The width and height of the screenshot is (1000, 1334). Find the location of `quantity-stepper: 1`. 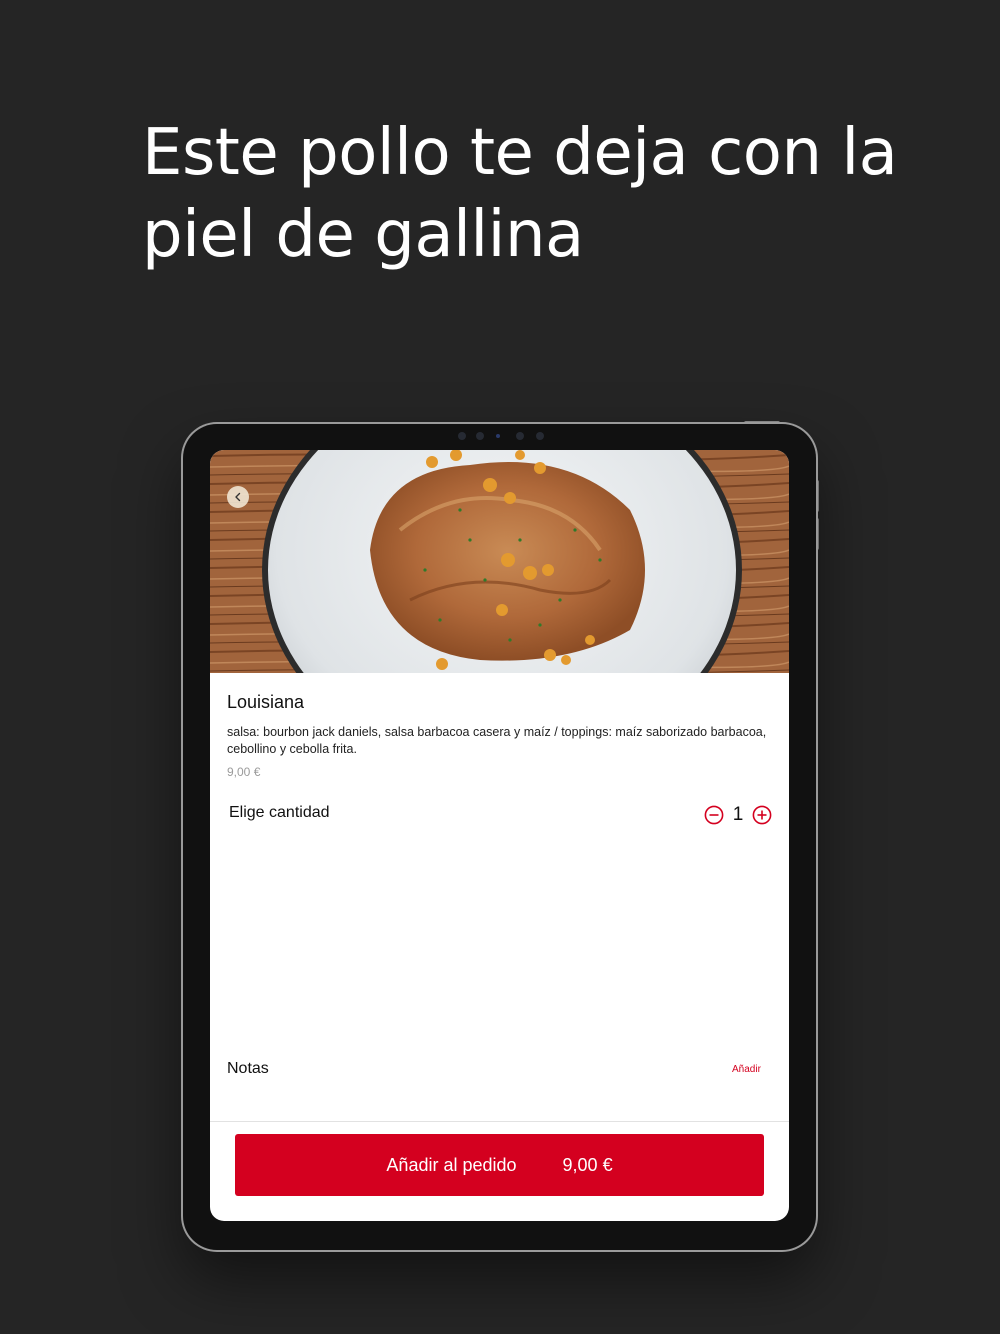

quantity-stepper: 1 is located at coordinates (738, 815).